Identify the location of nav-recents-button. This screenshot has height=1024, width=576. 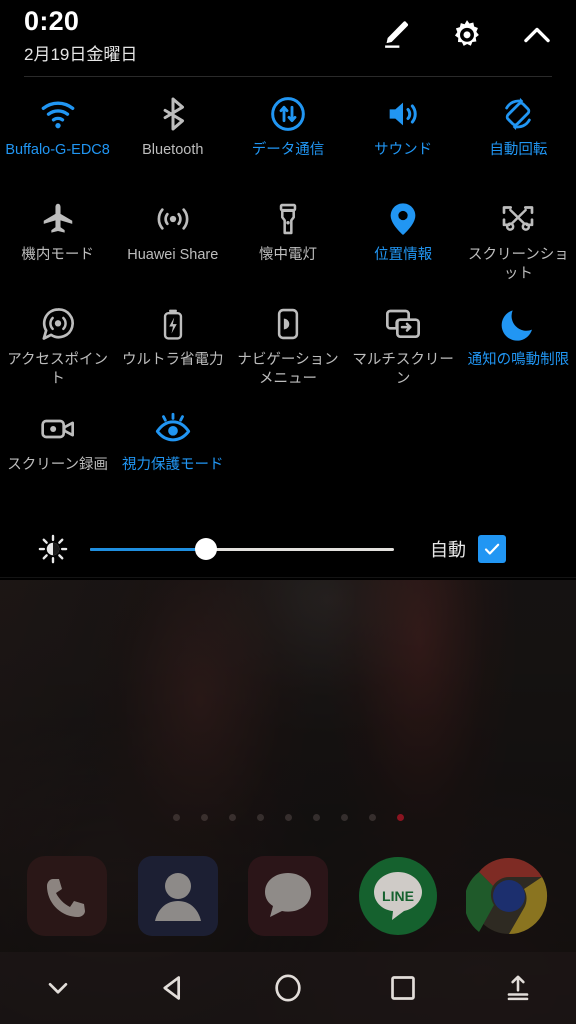
(403, 988).